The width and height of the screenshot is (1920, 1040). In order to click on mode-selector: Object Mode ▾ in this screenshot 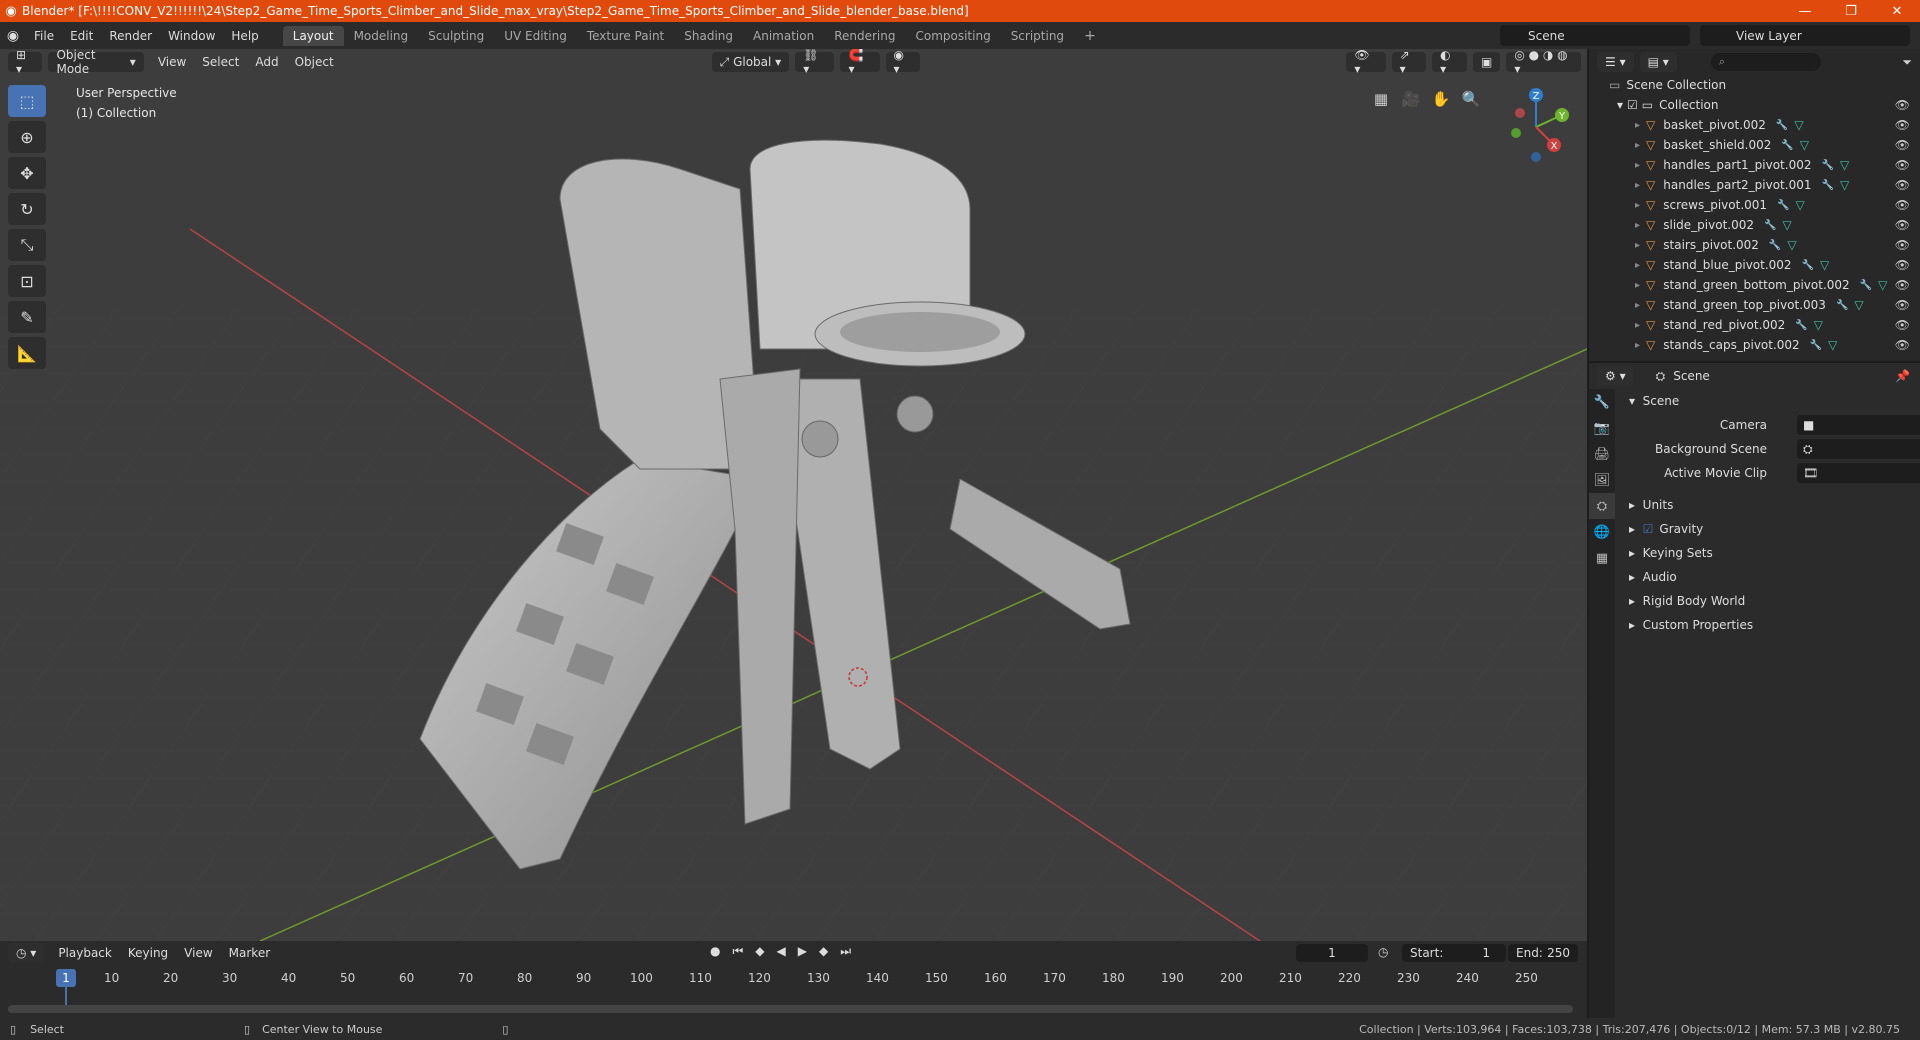, I will do `click(96, 62)`.